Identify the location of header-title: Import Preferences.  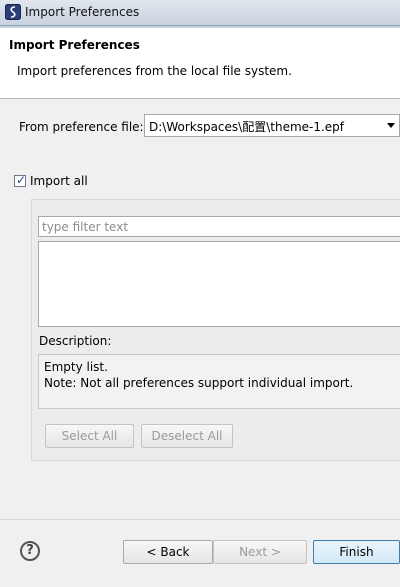
(74, 45).